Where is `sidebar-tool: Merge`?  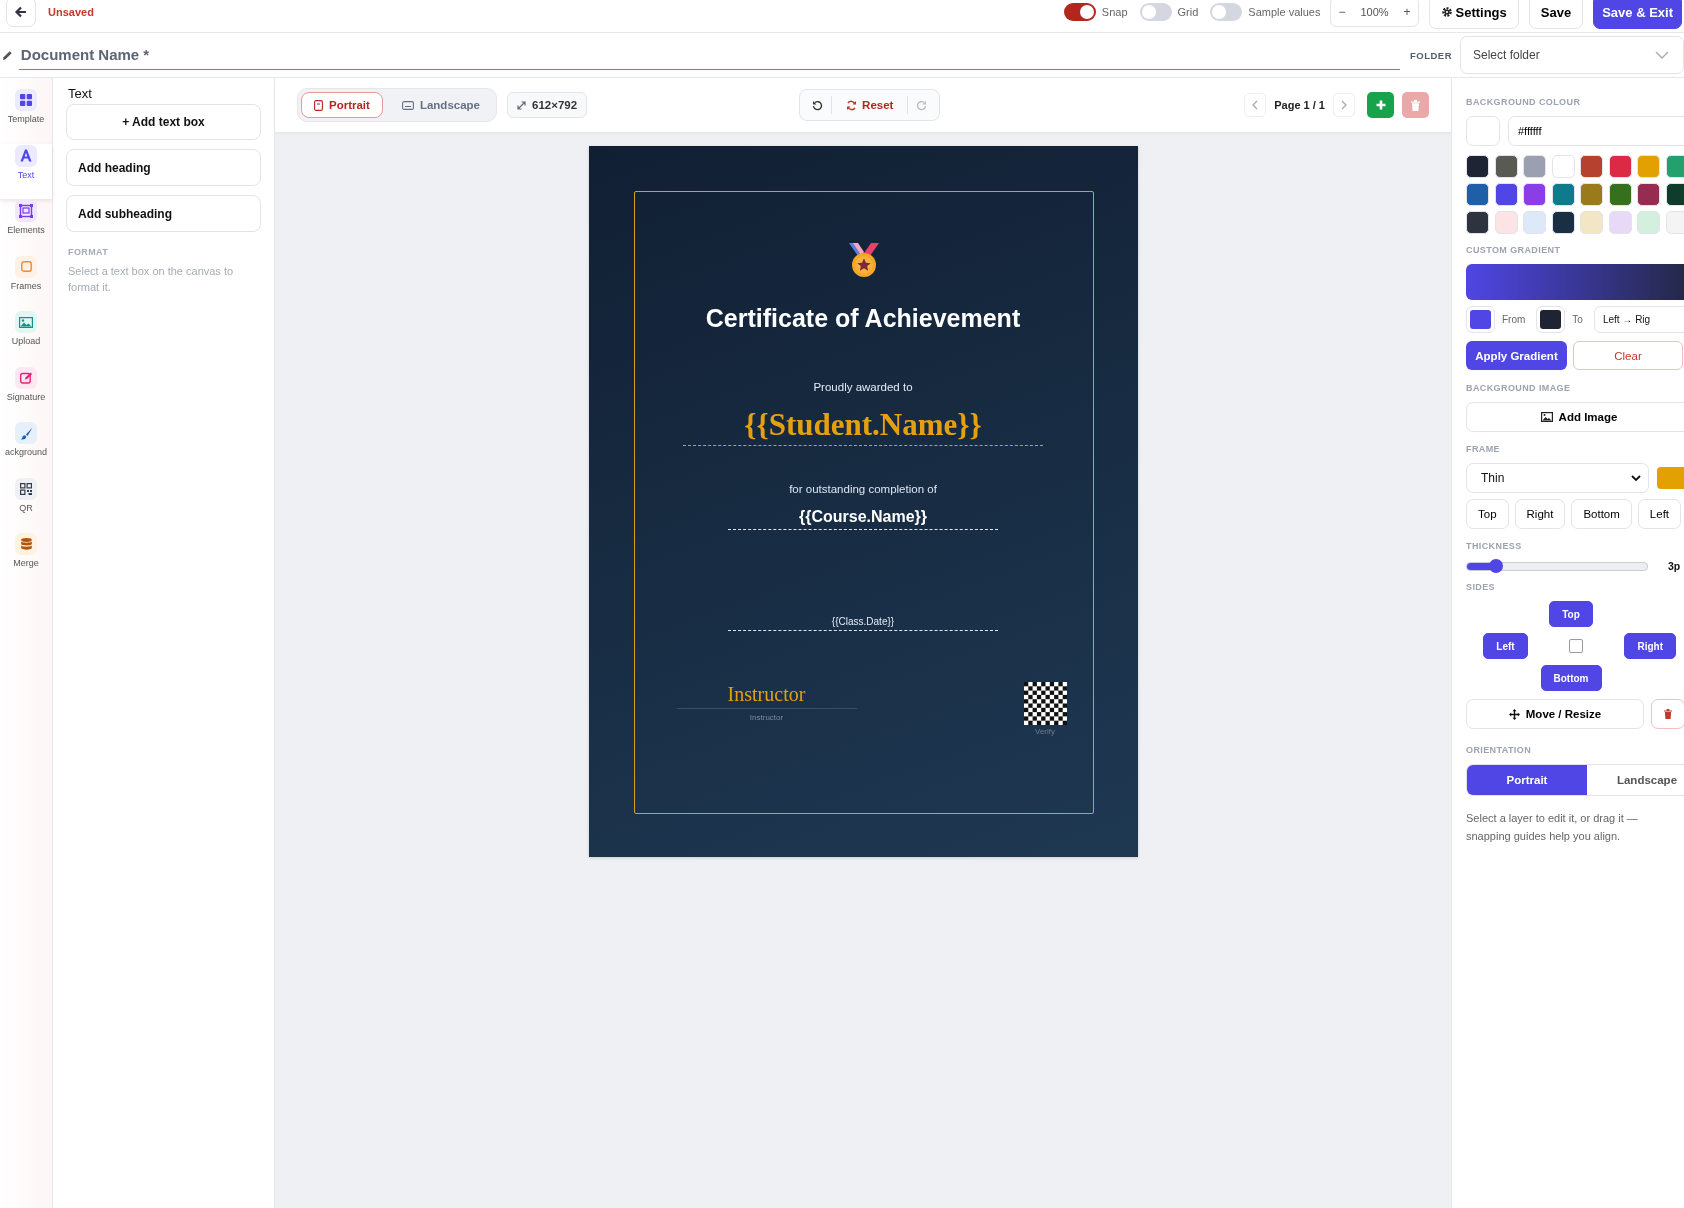
sidebar-tool: Merge is located at coordinates (26, 560).